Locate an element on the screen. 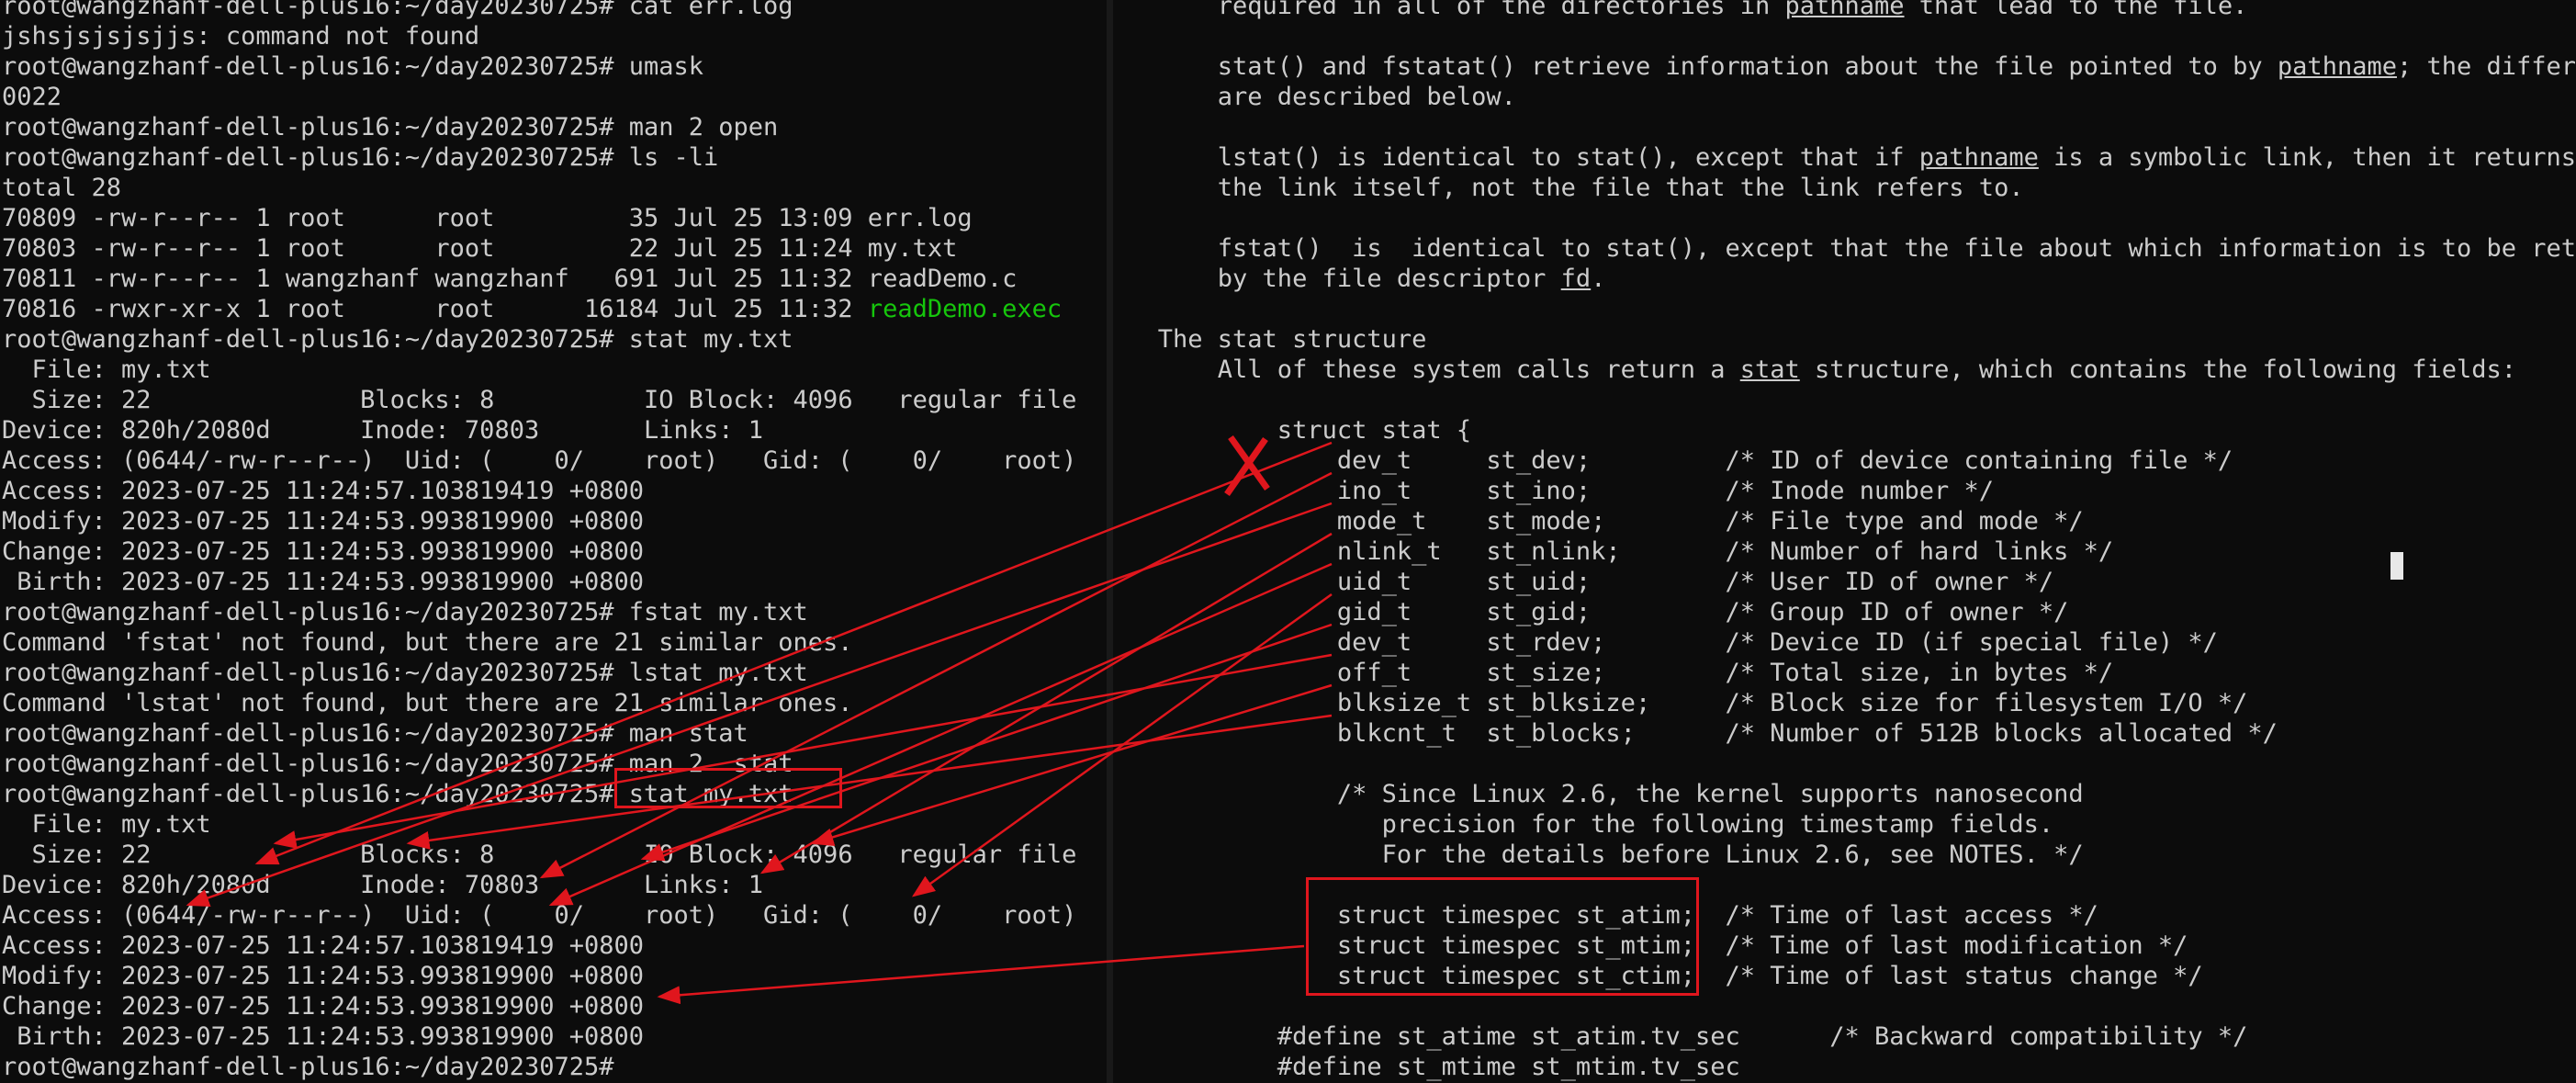  pane-divider is located at coordinates (1110, 541).